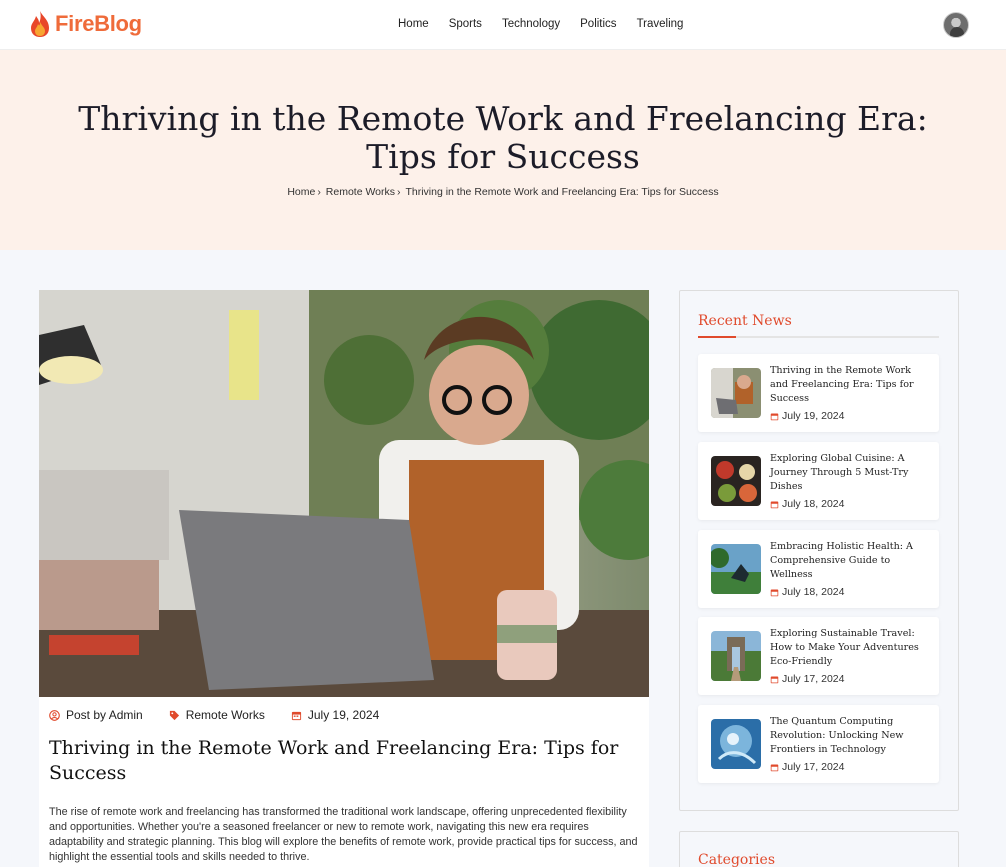 The image size is (1006, 867). I want to click on brand-name: FireBlog, so click(98, 23).